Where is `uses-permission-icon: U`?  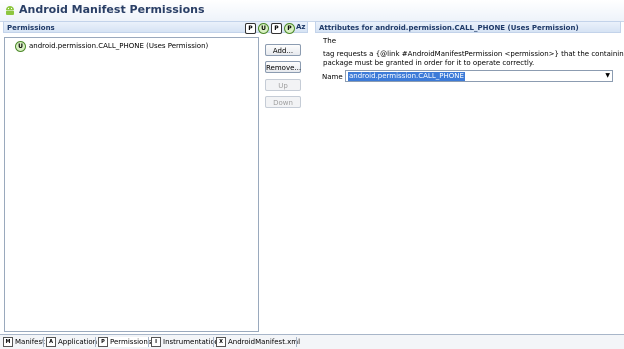
uses-permission-icon: U is located at coordinates (20, 46).